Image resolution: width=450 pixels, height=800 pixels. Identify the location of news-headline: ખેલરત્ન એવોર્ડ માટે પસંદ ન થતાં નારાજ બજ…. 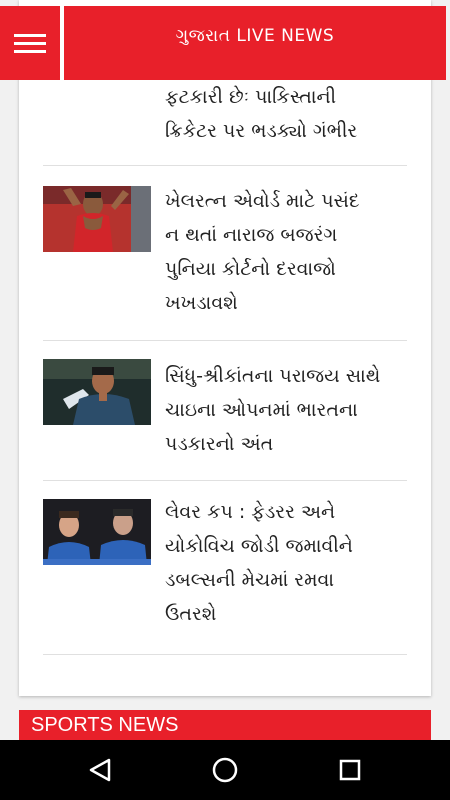
(285, 252).